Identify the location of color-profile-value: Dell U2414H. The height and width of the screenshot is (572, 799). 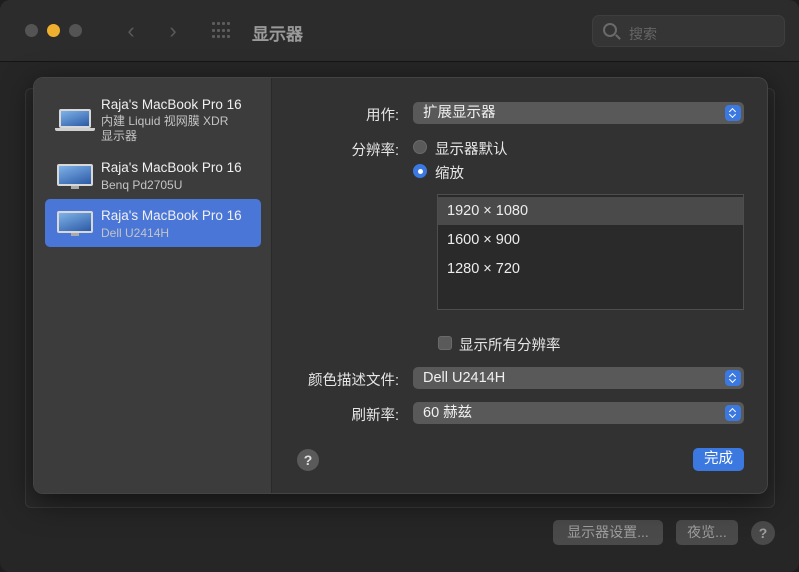
(464, 378).